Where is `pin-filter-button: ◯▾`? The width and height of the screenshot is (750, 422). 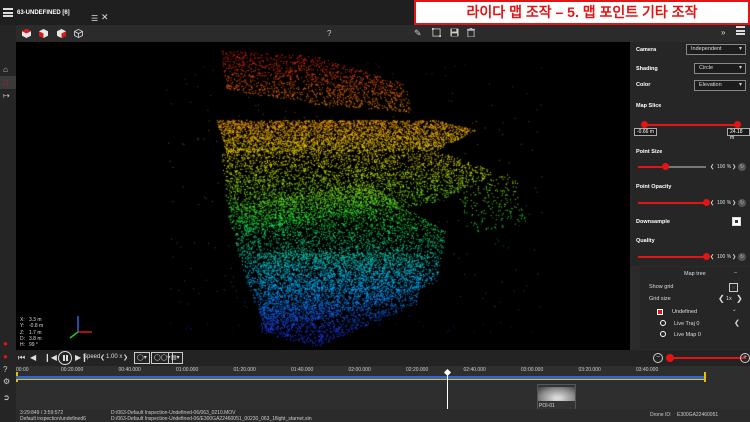 pin-filter-button: ◯▾ is located at coordinates (142, 358).